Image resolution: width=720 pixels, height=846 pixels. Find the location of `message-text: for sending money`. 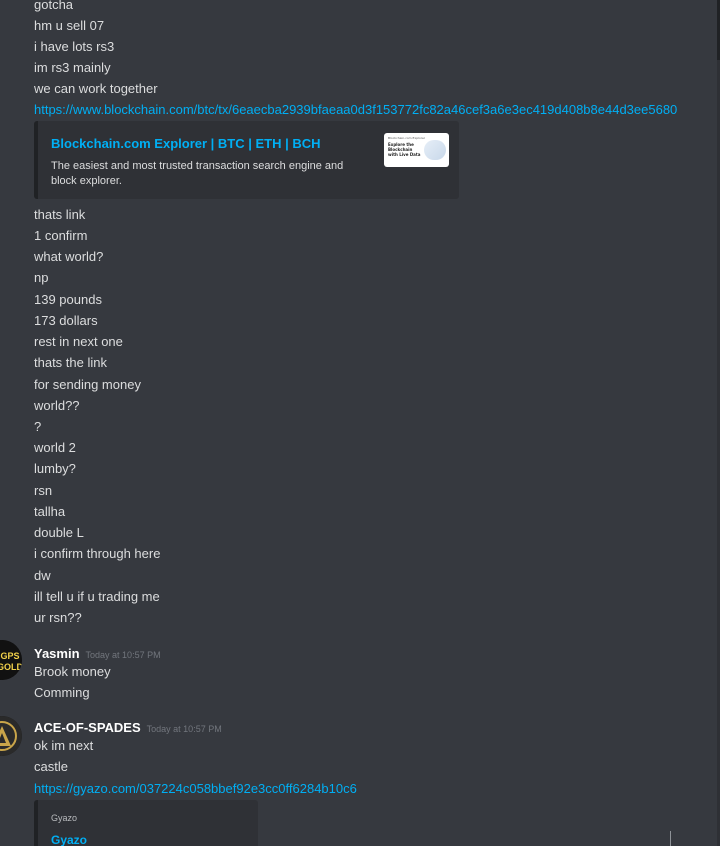

message-text: for sending money is located at coordinates (87, 384).